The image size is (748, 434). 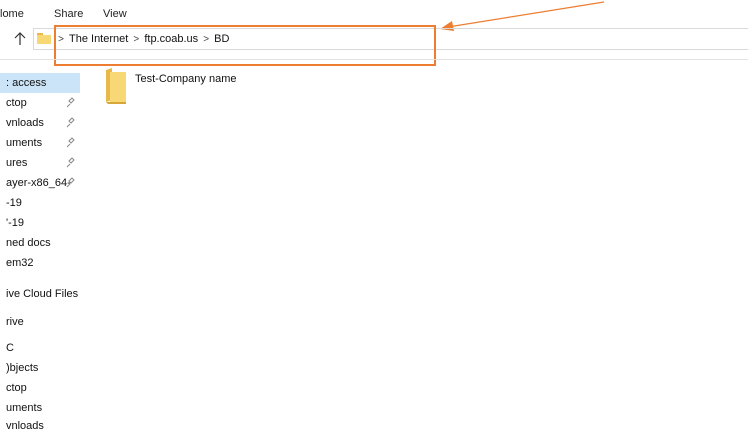 What do you see at coordinates (12, 14) in the screenshot?
I see `tab-home: lome` at bounding box center [12, 14].